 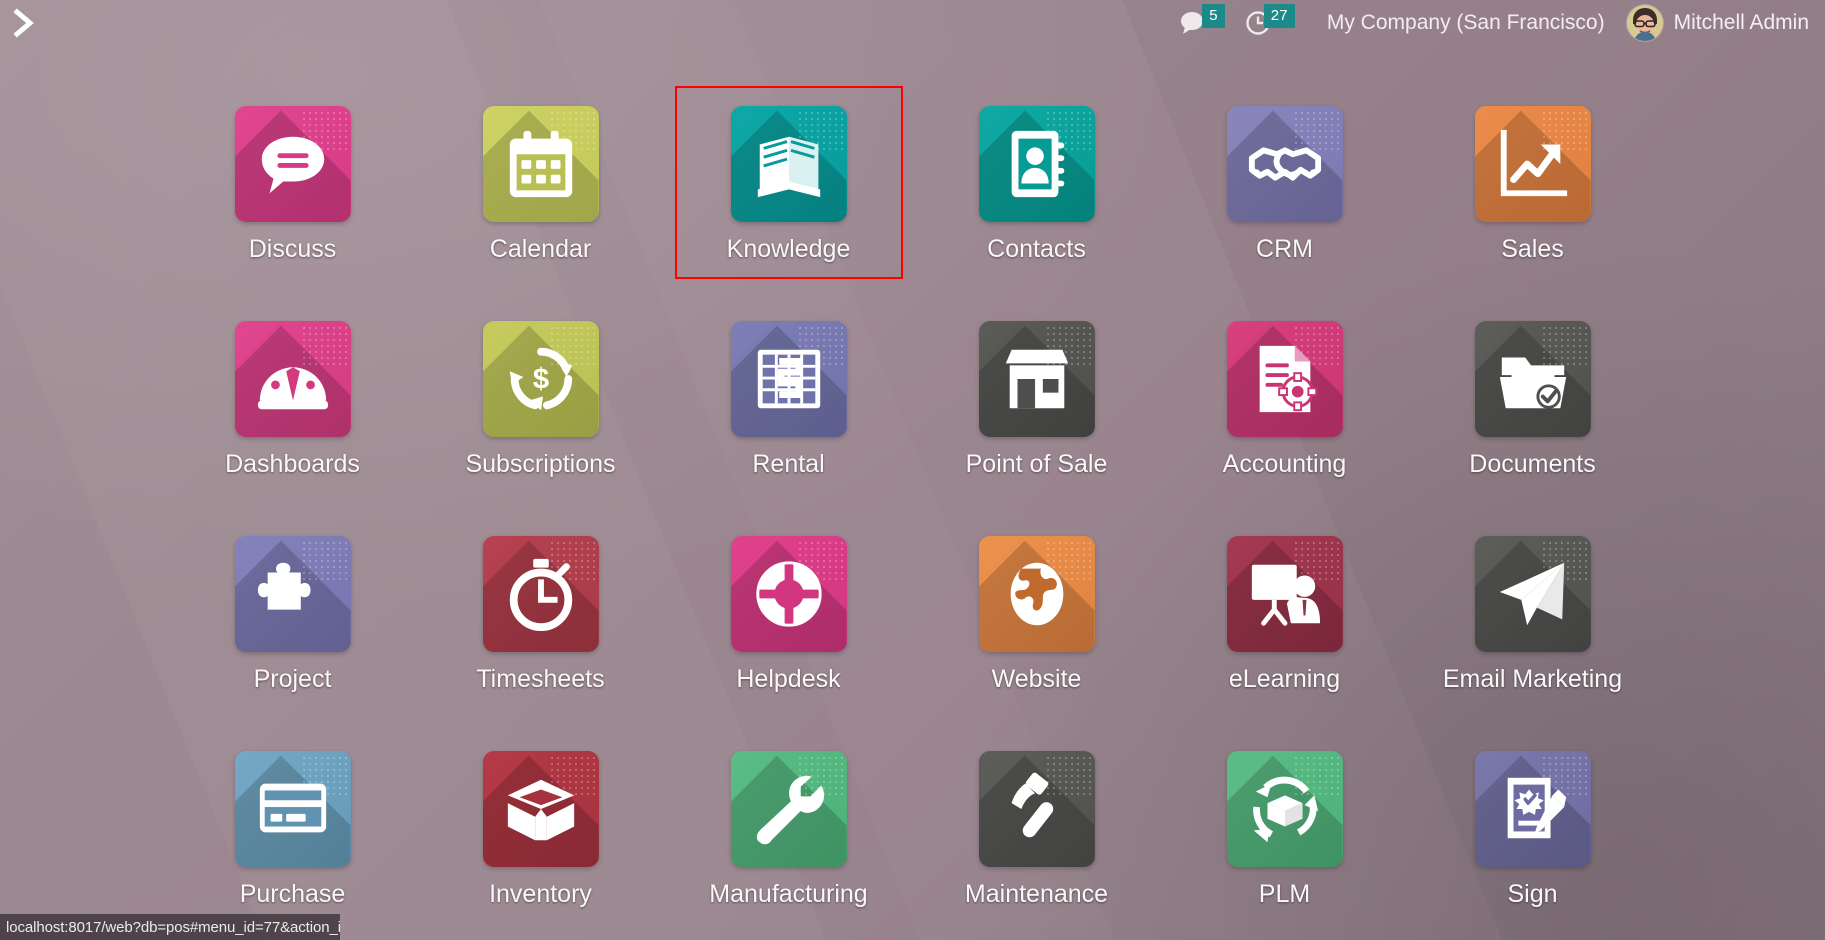 I want to click on user-menu: Mitchell Admin, so click(x=1715, y=23).